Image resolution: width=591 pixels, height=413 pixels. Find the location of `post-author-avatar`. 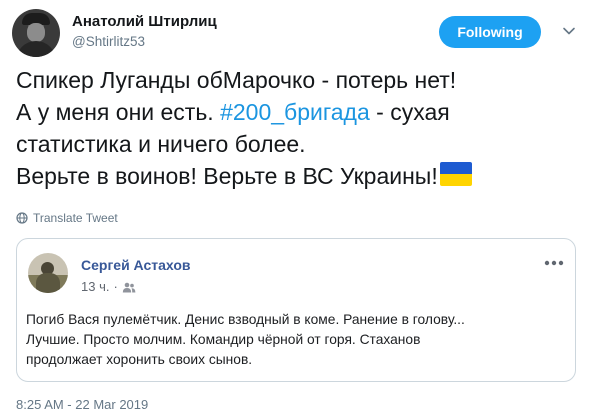

post-author-avatar is located at coordinates (48, 273).